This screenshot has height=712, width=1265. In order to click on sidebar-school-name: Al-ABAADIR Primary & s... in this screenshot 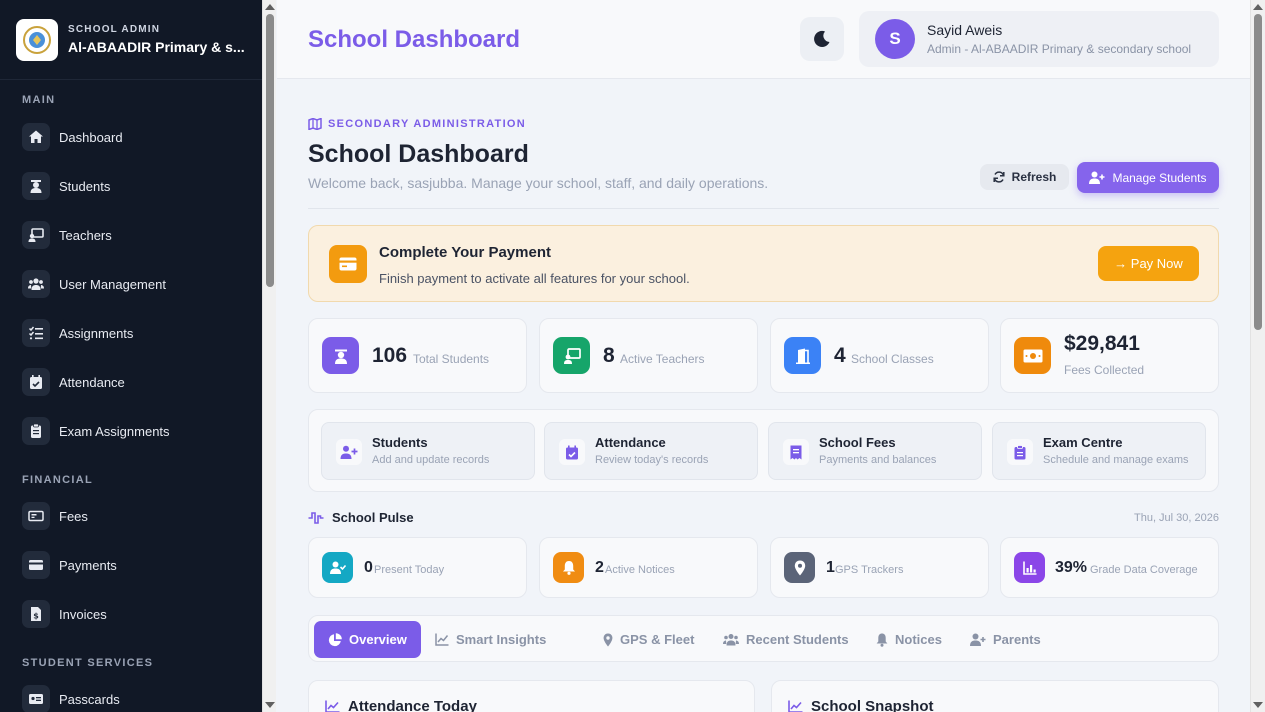, I will do `click(156, 47)`.